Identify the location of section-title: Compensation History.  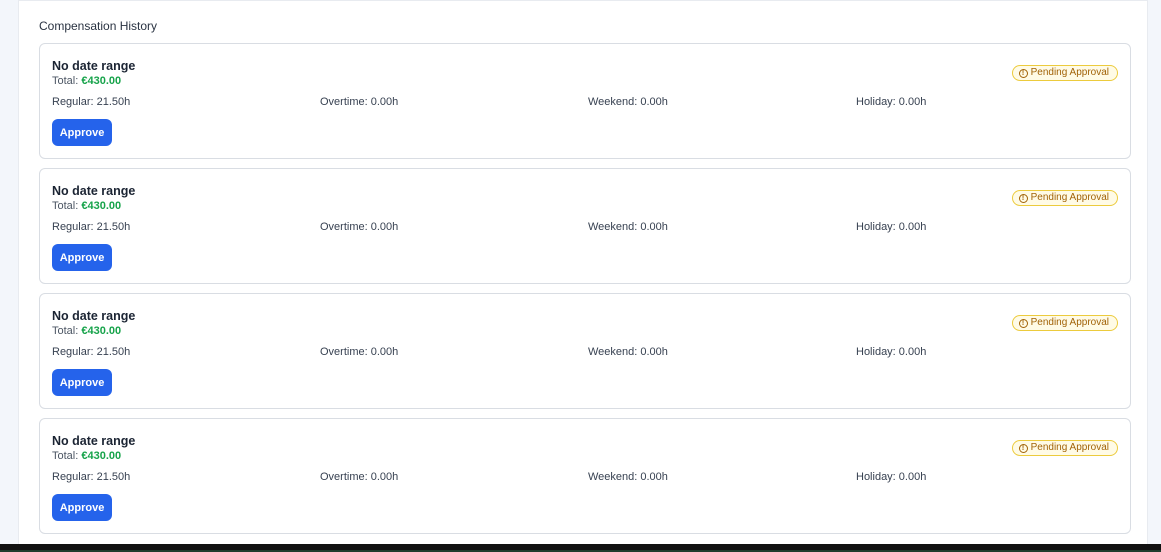
(98, 26).